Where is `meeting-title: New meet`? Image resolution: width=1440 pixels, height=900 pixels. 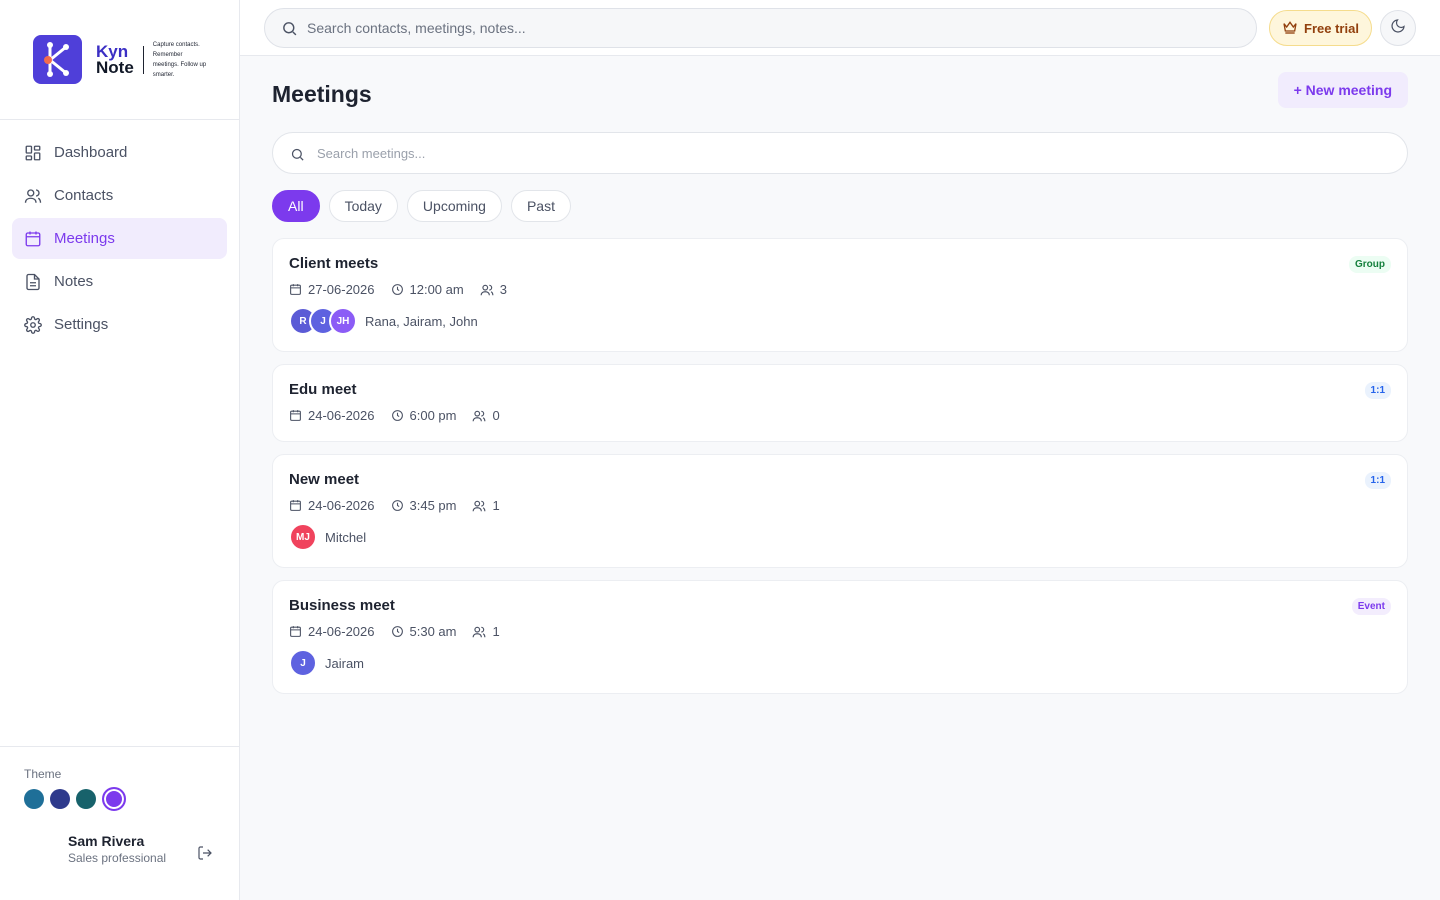
meeting-title: New meet is located at coordinates (324, 479).